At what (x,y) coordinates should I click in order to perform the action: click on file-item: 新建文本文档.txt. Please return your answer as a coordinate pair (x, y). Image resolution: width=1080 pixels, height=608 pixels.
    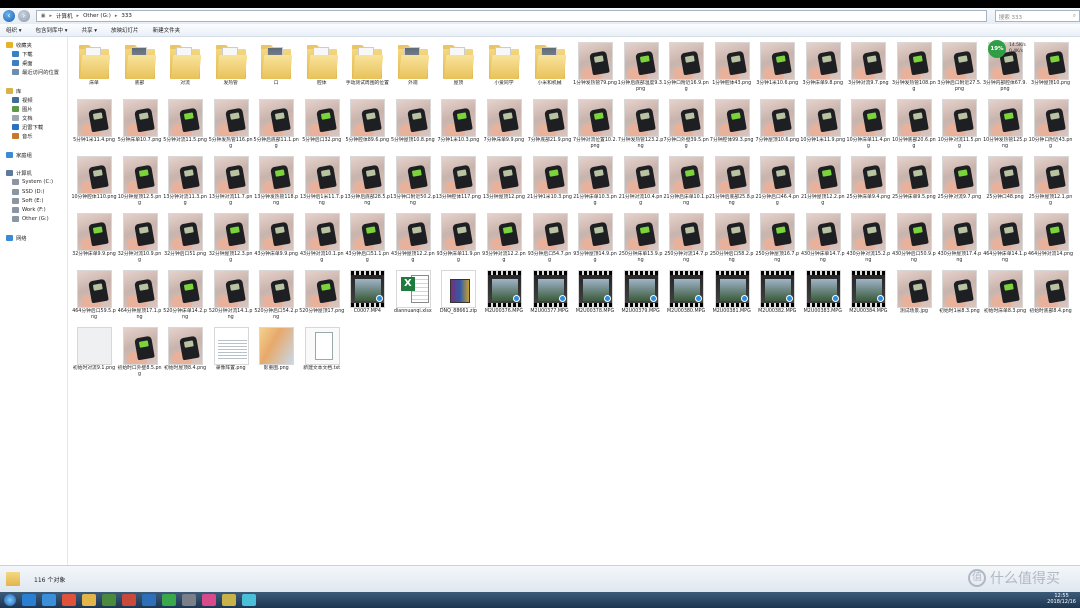
    Looking at the image, I should click on (322, 351).